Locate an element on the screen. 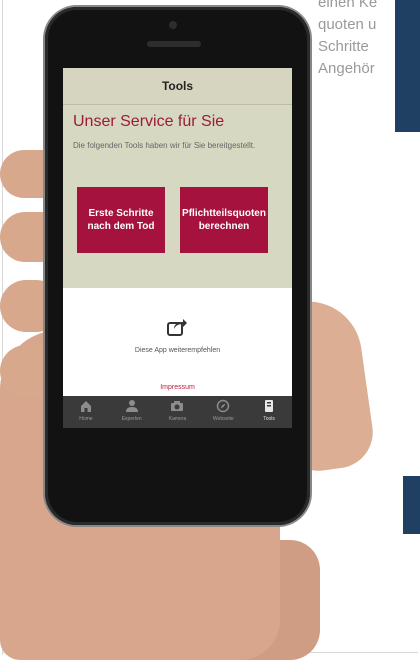 Image resolution: width=420 pixels, height=660 pixels. page-side-text: einen Ke quoten u Schritte Angehör is located at coordinates (369, 40).